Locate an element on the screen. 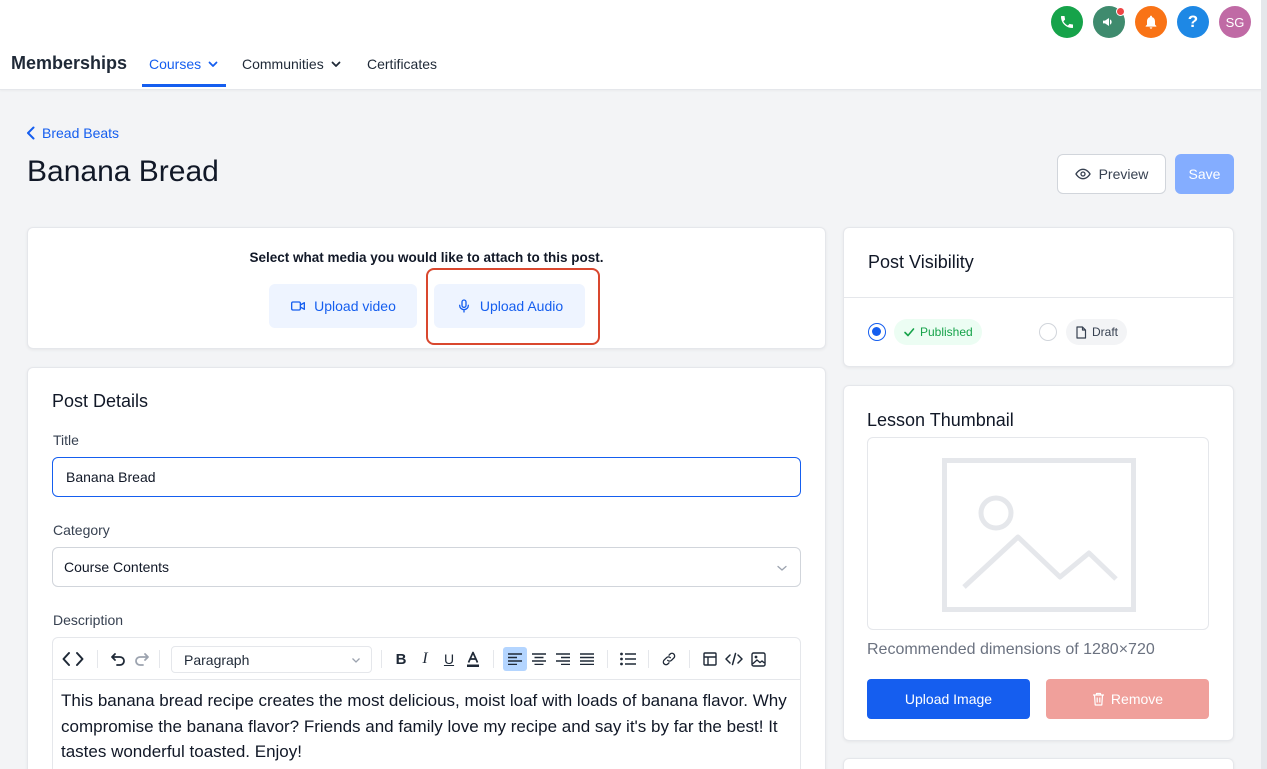 The height and width of the screenshot is (769, 1267). active-tab-underline is located at coordinates (184, 85).